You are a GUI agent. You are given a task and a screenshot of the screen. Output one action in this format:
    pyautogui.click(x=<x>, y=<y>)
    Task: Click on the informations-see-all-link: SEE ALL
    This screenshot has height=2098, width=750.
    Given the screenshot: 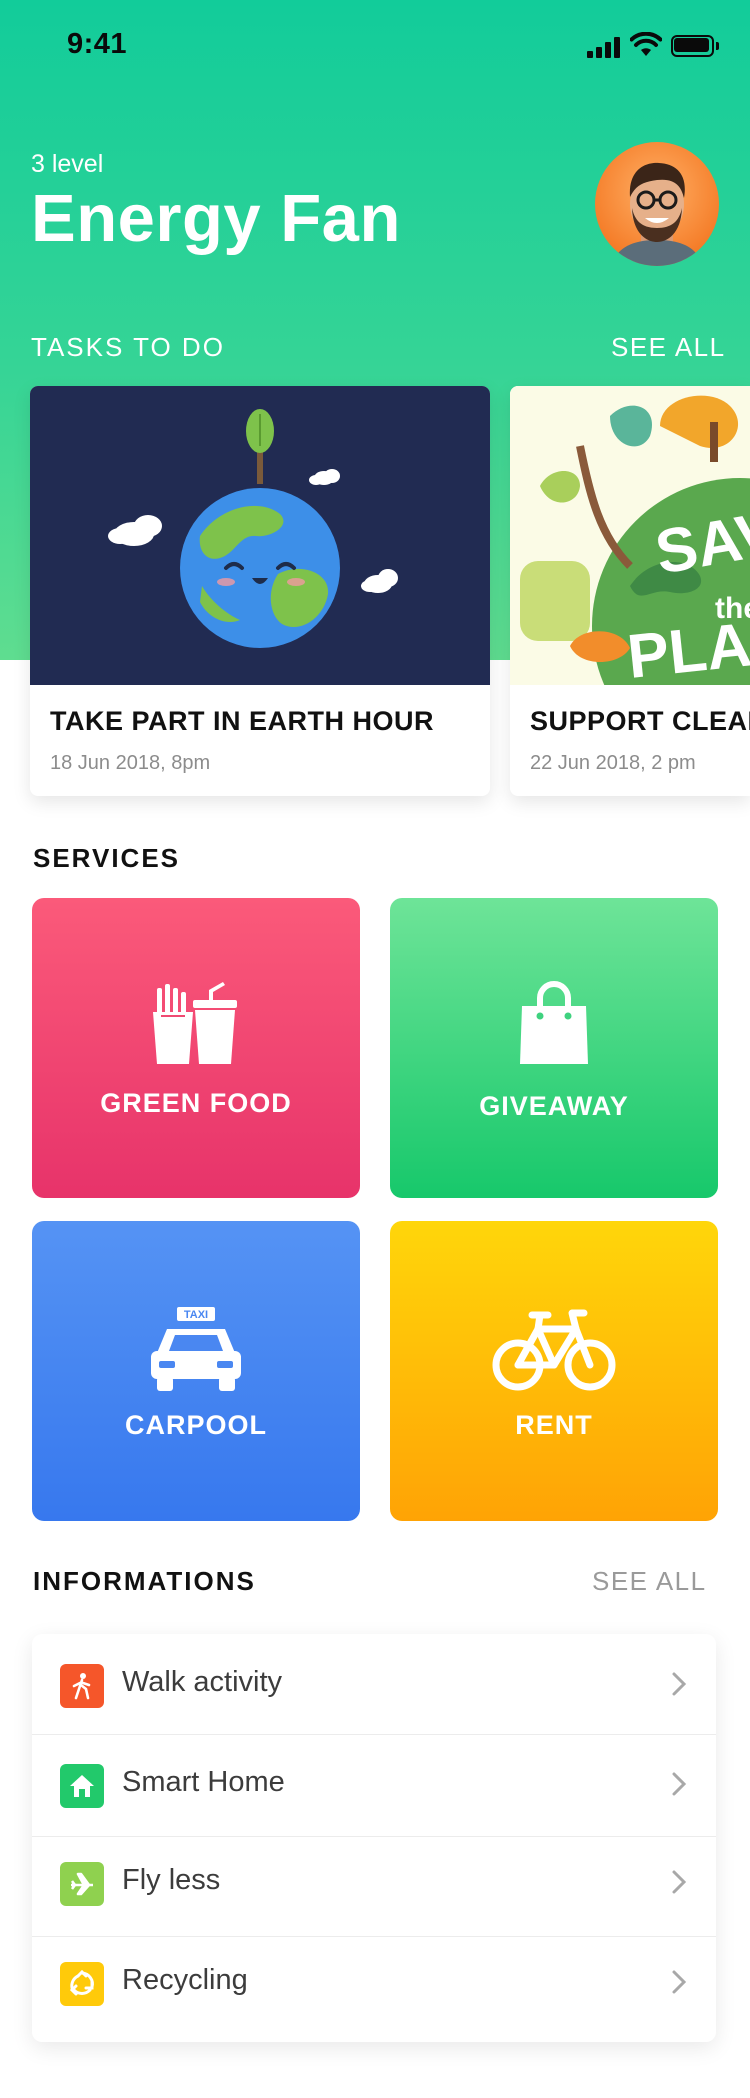 What is the action you would take?
    pyautogui.click(x=649, y=1581)
    